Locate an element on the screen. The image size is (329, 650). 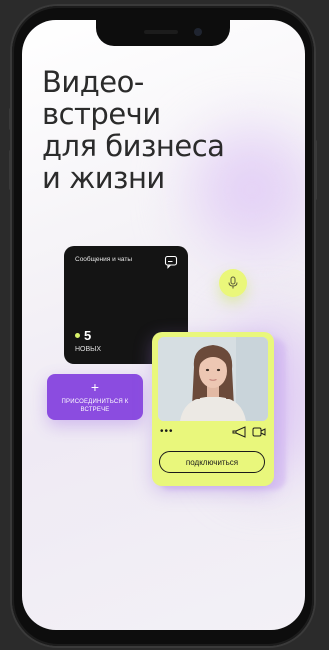
headline-line: и жизни is located at coordinates (103, 178).